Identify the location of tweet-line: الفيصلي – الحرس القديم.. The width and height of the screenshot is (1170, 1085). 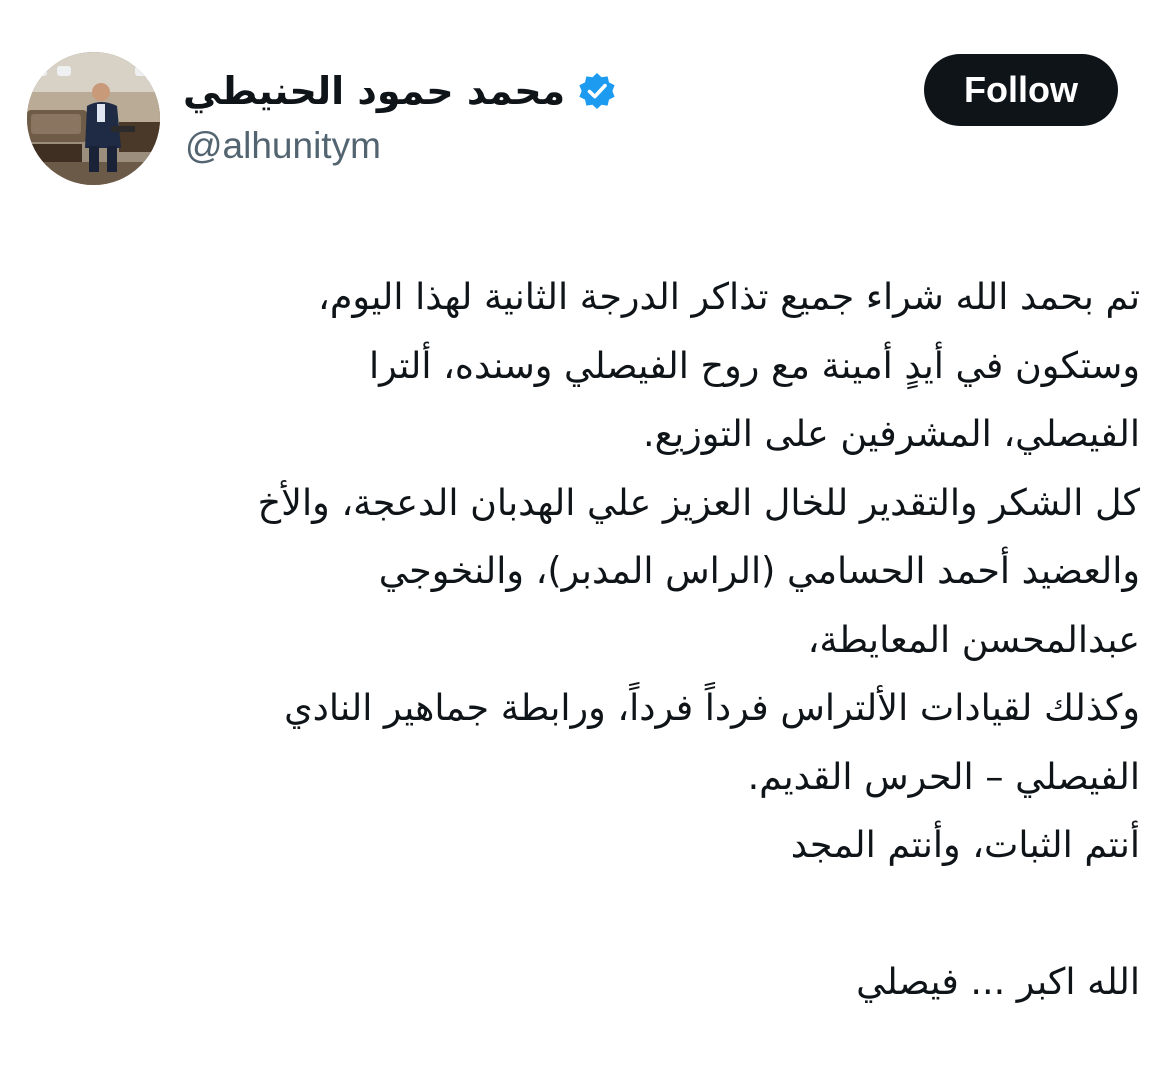
(943, 776).